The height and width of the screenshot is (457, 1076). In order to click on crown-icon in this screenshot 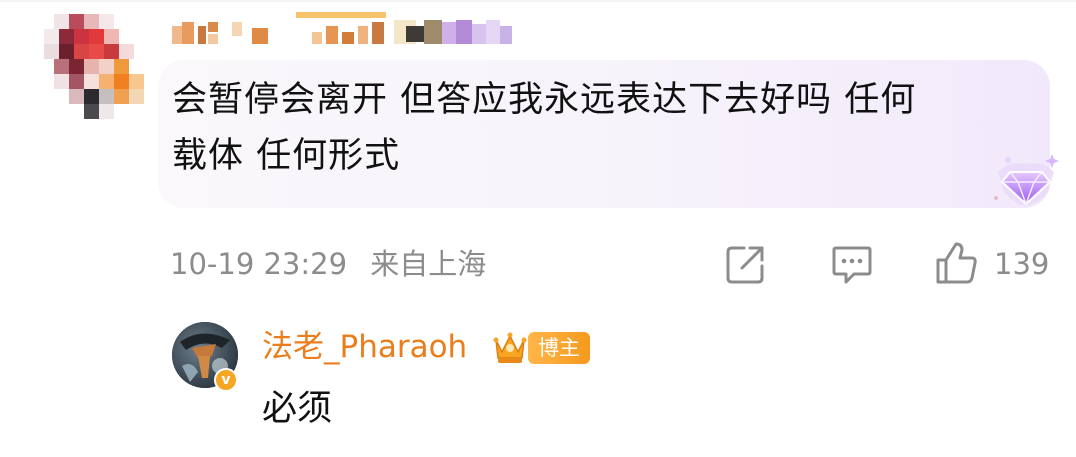, I will do `click(510, 347)`.